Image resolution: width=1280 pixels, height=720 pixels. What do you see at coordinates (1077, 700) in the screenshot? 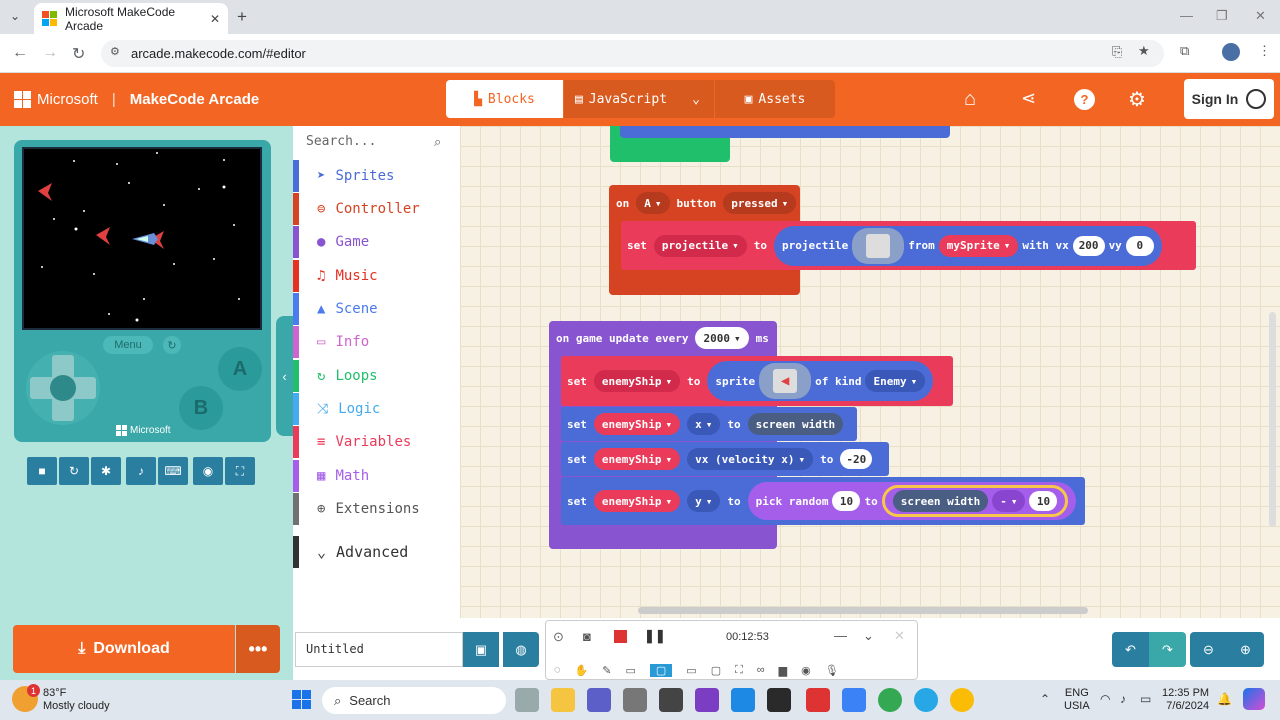
I see `language-indicator: ENG USIA` at bounding box center [1077, 700].